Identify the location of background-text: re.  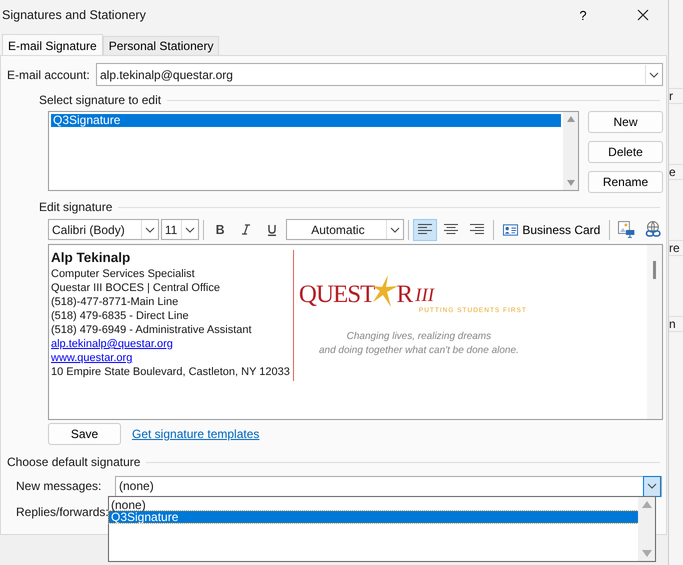
(676, 248).